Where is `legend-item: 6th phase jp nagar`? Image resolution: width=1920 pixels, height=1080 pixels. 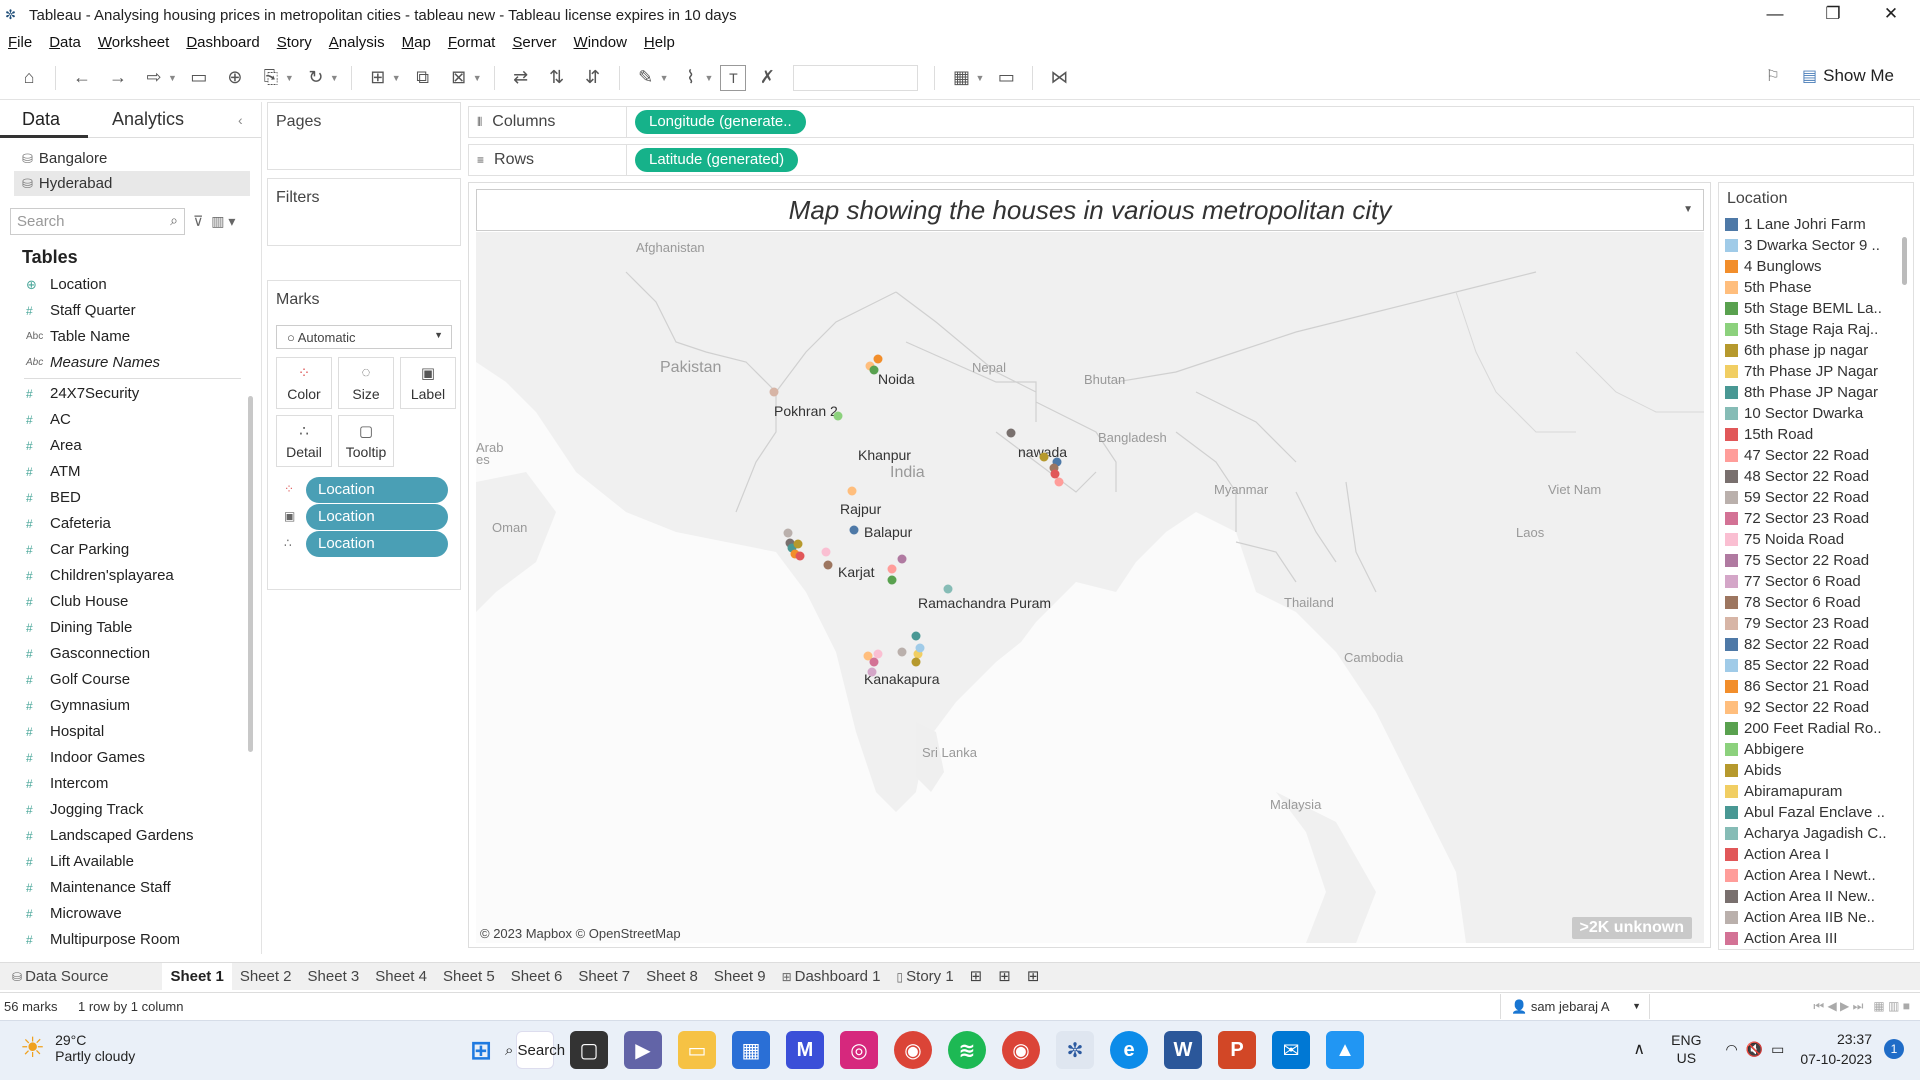 legend-item: 6th phase jp nagar is located at coordinates (1816, 350).